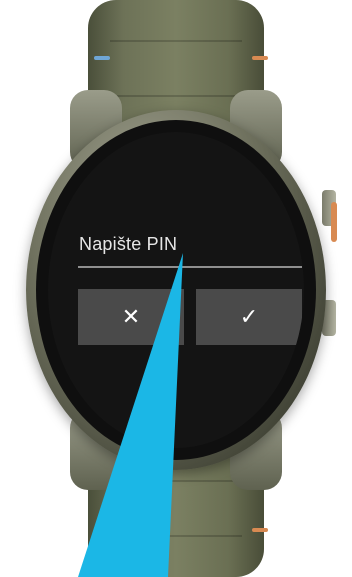 Image resolution: width=352 pixels, height=577 pixels. I want to click on confirm-button: ✓, so click(249, 317).